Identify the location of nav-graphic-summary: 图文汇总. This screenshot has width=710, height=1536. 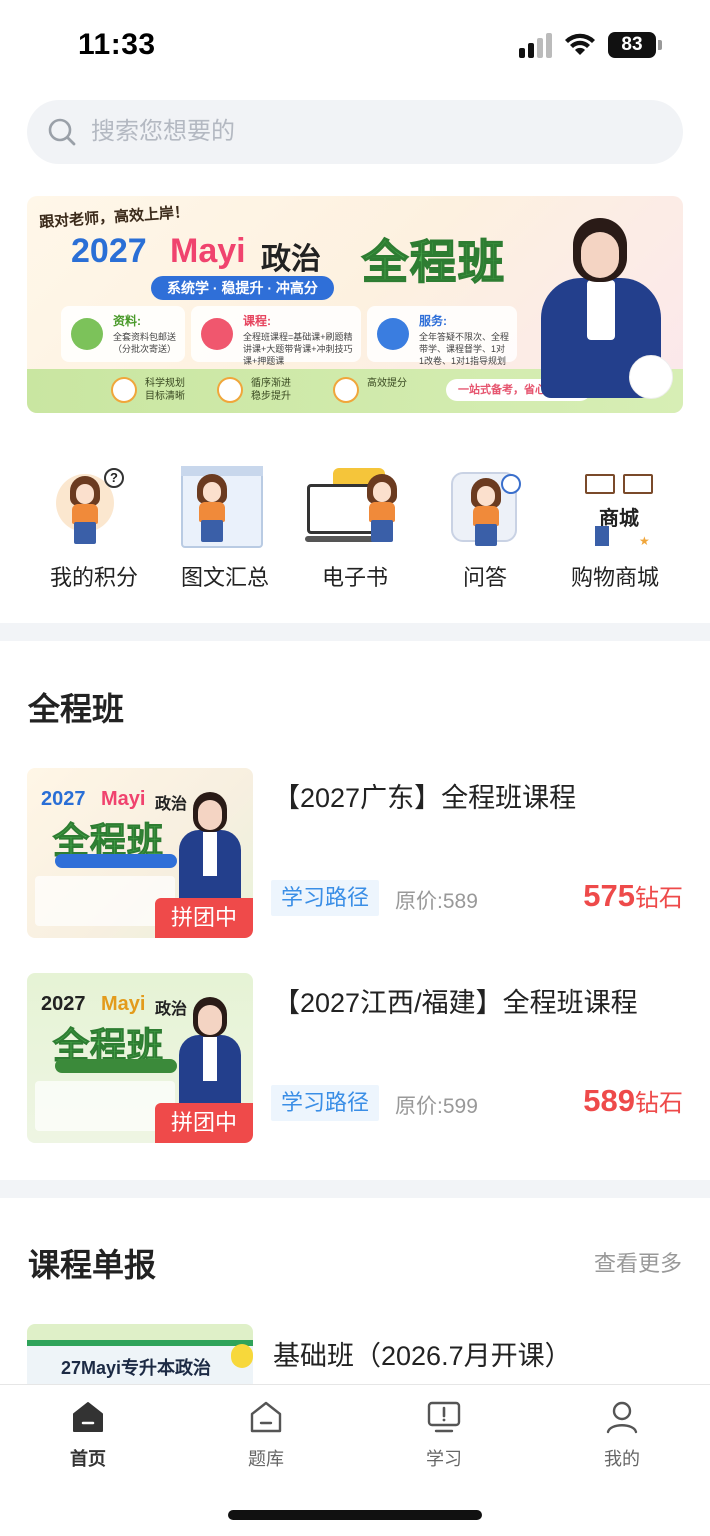
(225, 527).